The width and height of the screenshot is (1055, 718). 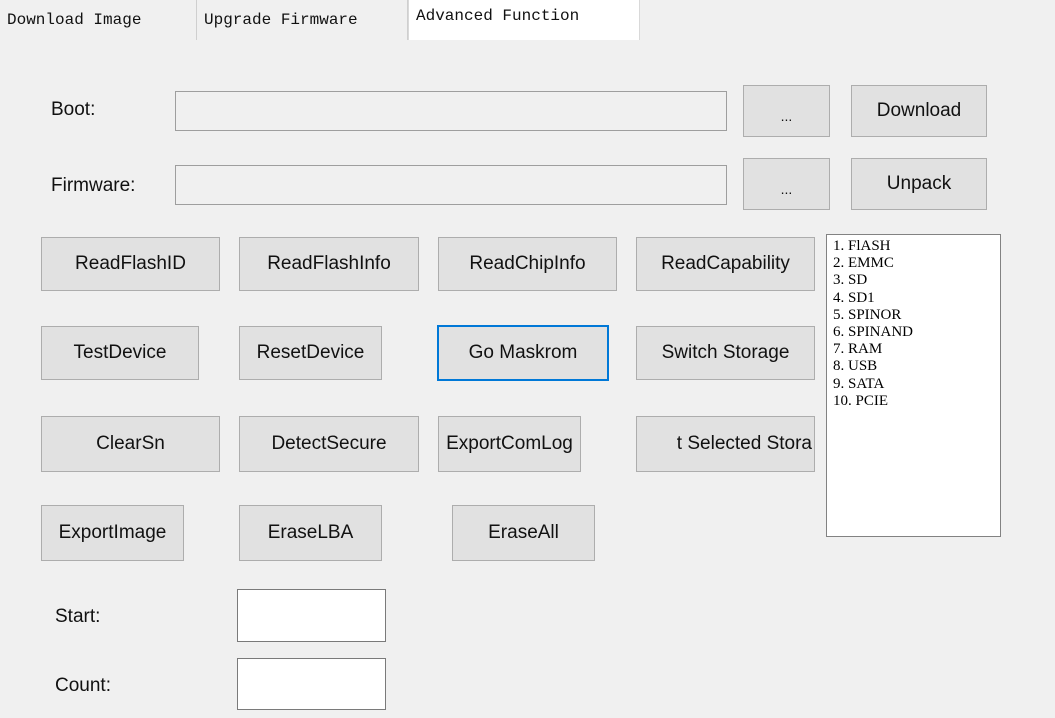 What do you see at coordinates (916, 280) in the screenshot?
I see `list-item: 3. SD` at bounding box center [916, 280].